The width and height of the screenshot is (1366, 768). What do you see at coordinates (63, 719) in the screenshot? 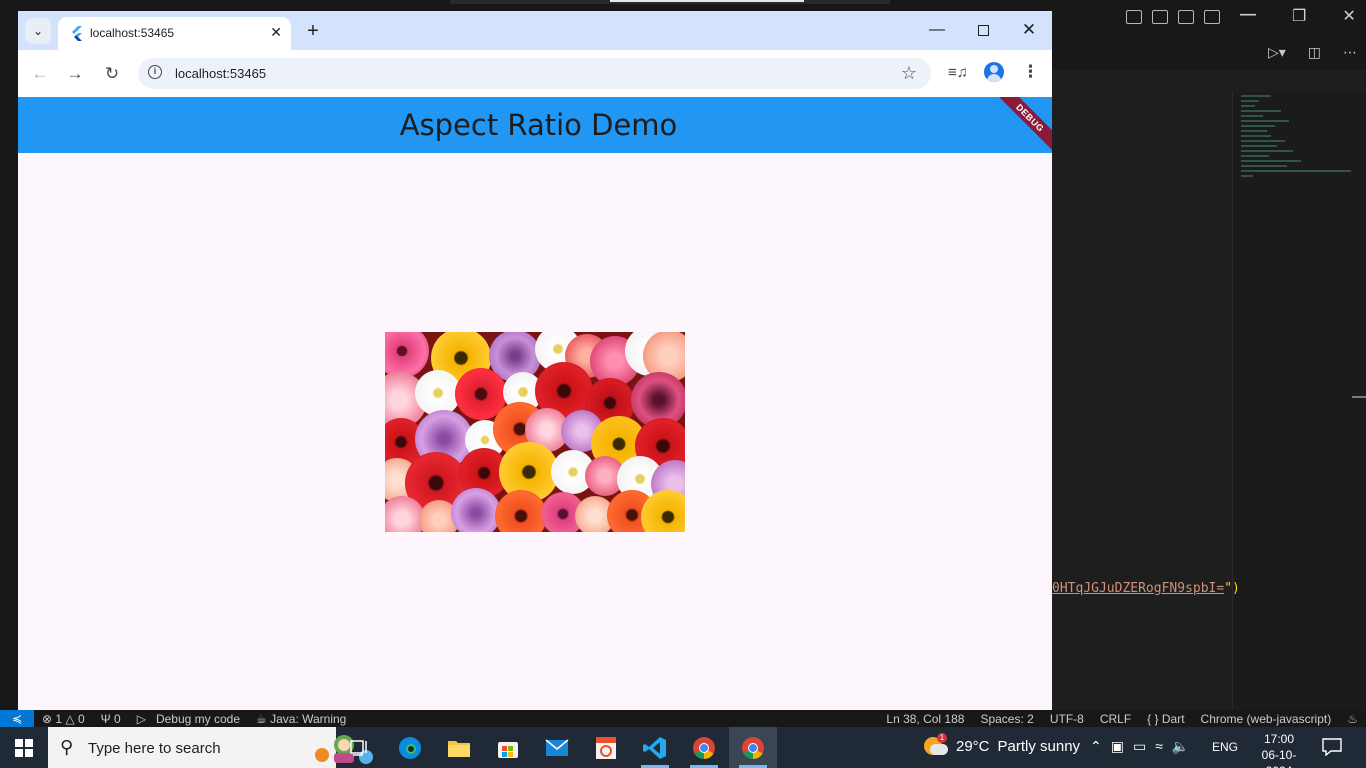
I see `problems-indicator: ⊗ 1 △ 0` at bounding box center [63, 719].